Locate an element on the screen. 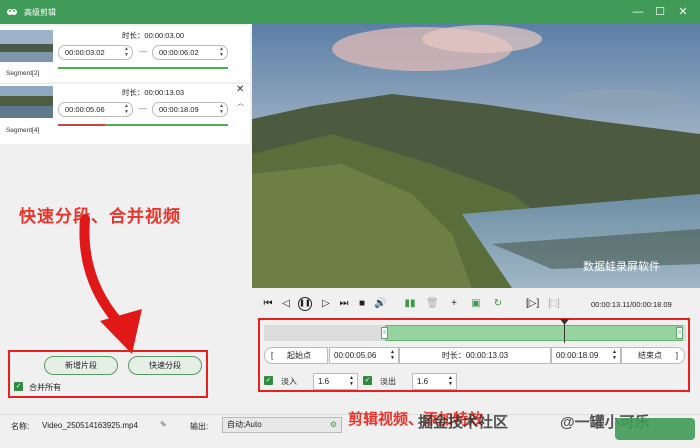 The image size is (700, 448). playhead-marker-icon is located at coordinates (564, 322).